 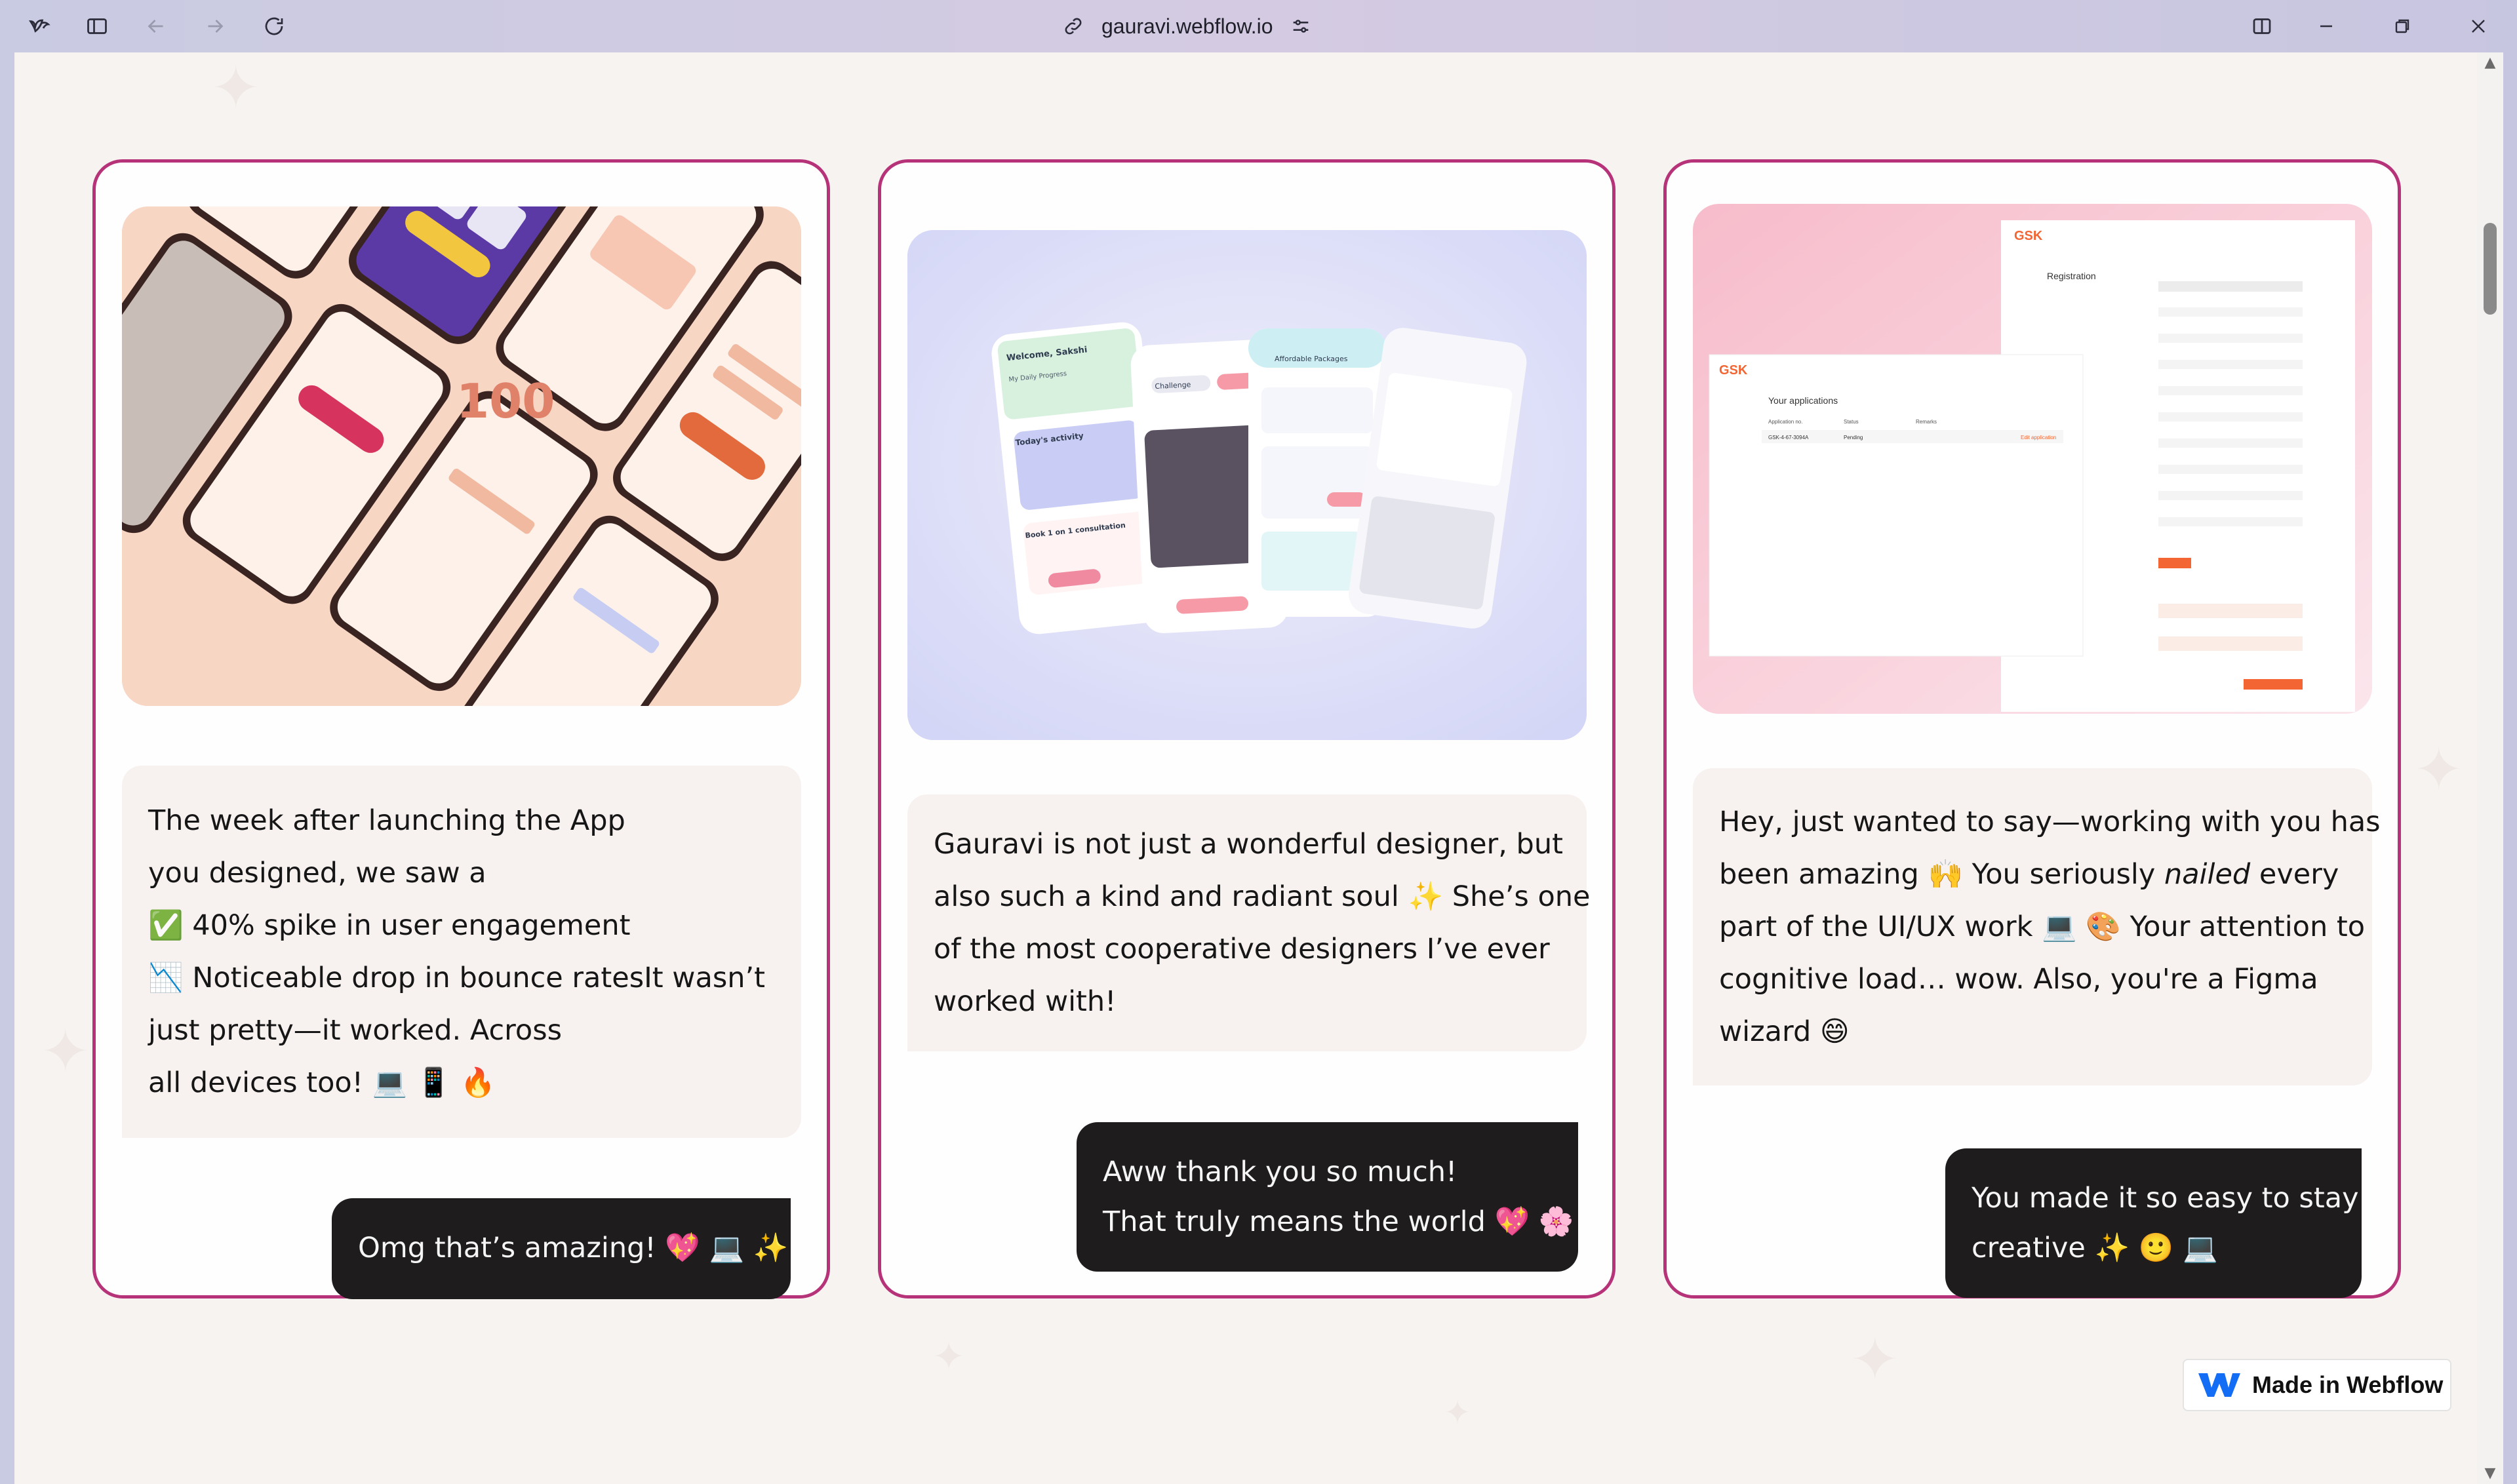 I want to click on scroll-down-arrow-icon: ▼, so click(x=2490, y=1473).